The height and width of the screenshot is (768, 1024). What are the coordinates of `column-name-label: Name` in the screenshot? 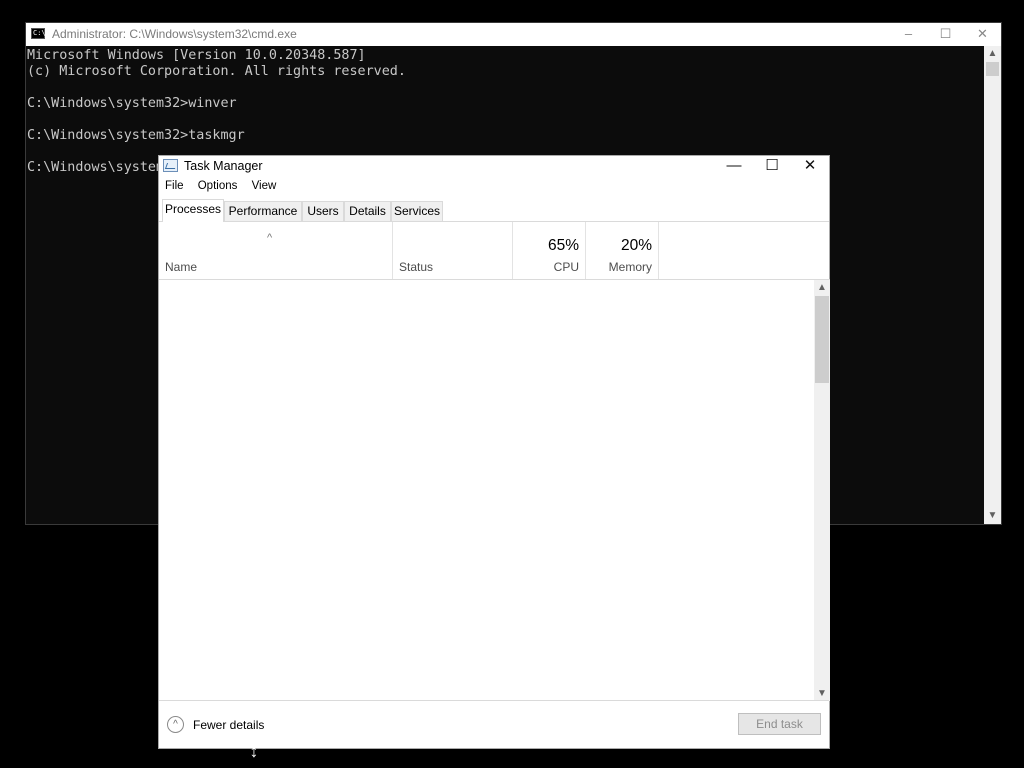 It's located at (181, 267).